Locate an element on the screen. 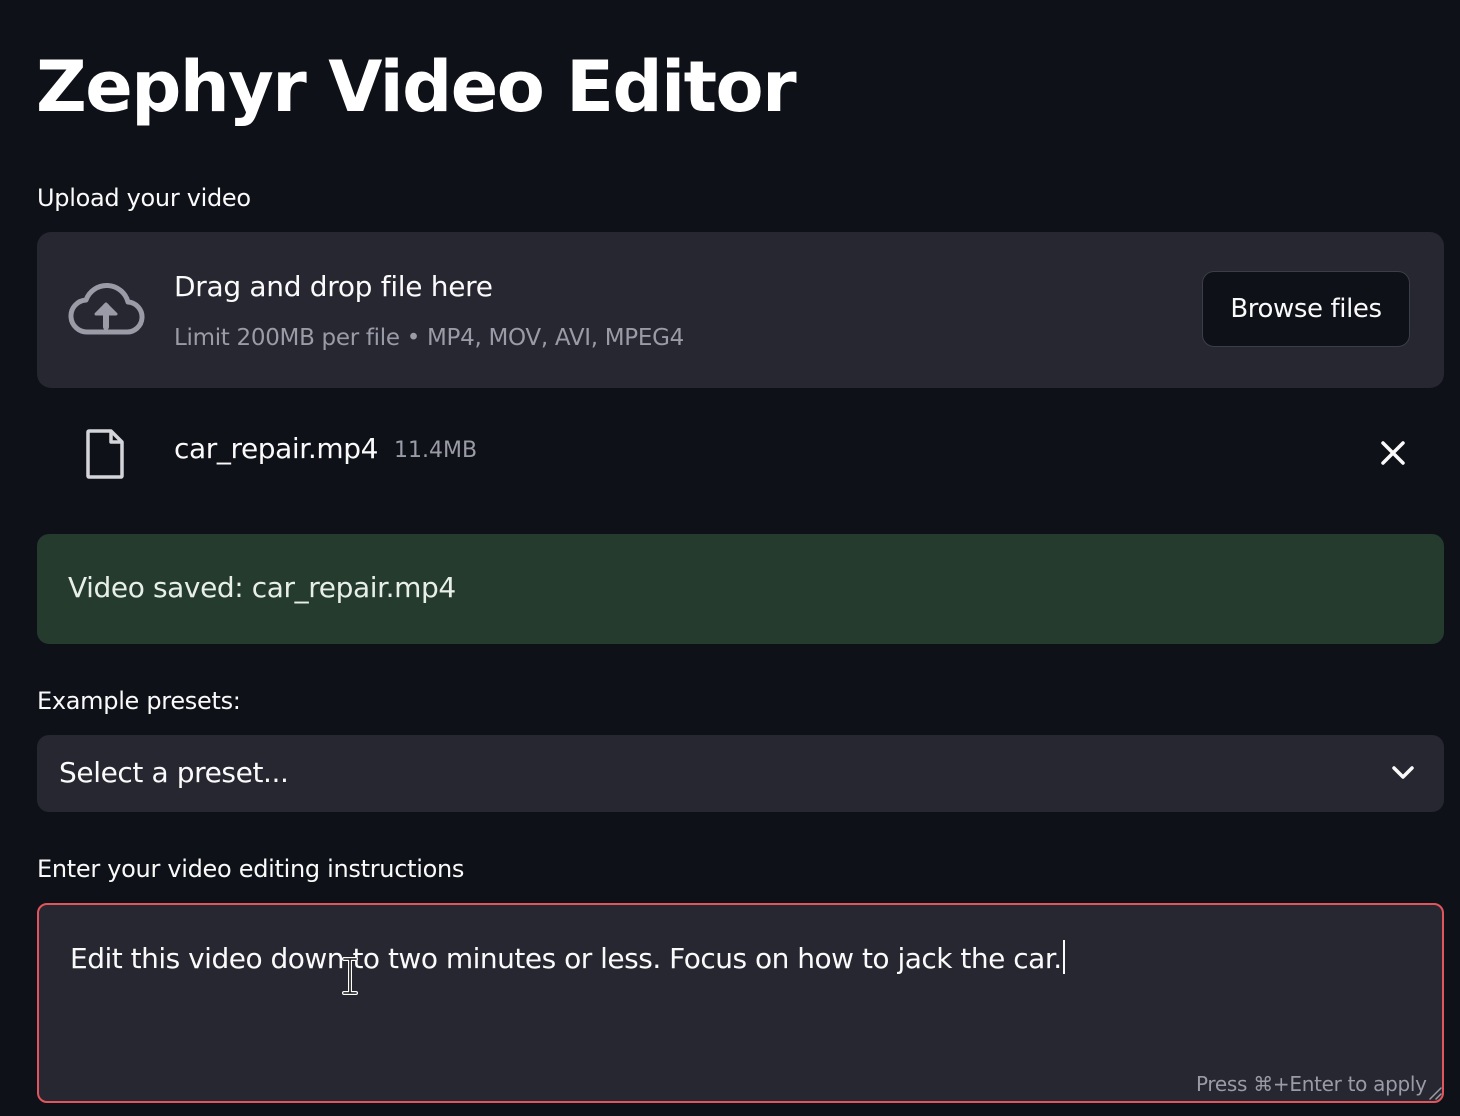  remove-file-button is located at coordinates (1393, 453).